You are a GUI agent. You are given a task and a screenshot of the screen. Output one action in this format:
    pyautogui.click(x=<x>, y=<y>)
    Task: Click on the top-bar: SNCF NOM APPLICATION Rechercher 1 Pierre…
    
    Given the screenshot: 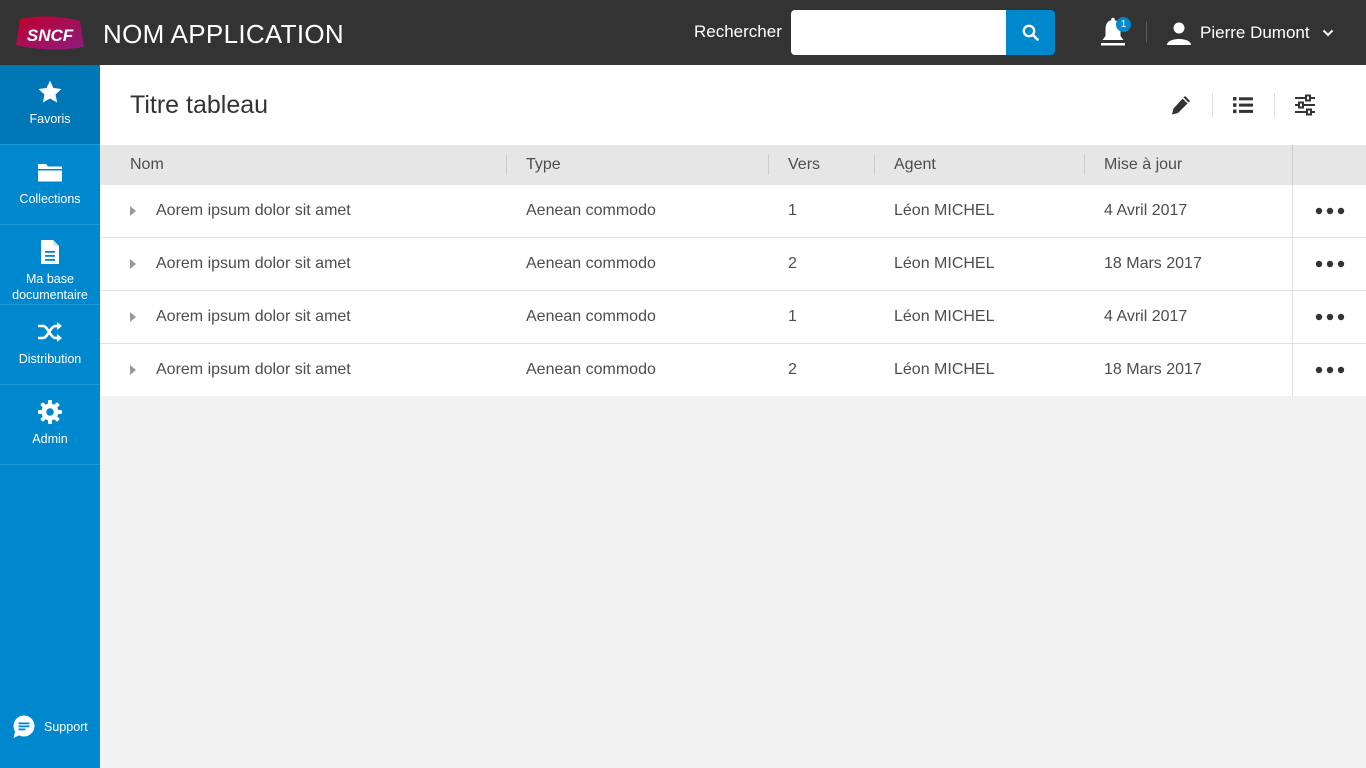 What is the action you would take?
    pyautogui.click(x=683, y=32)
    